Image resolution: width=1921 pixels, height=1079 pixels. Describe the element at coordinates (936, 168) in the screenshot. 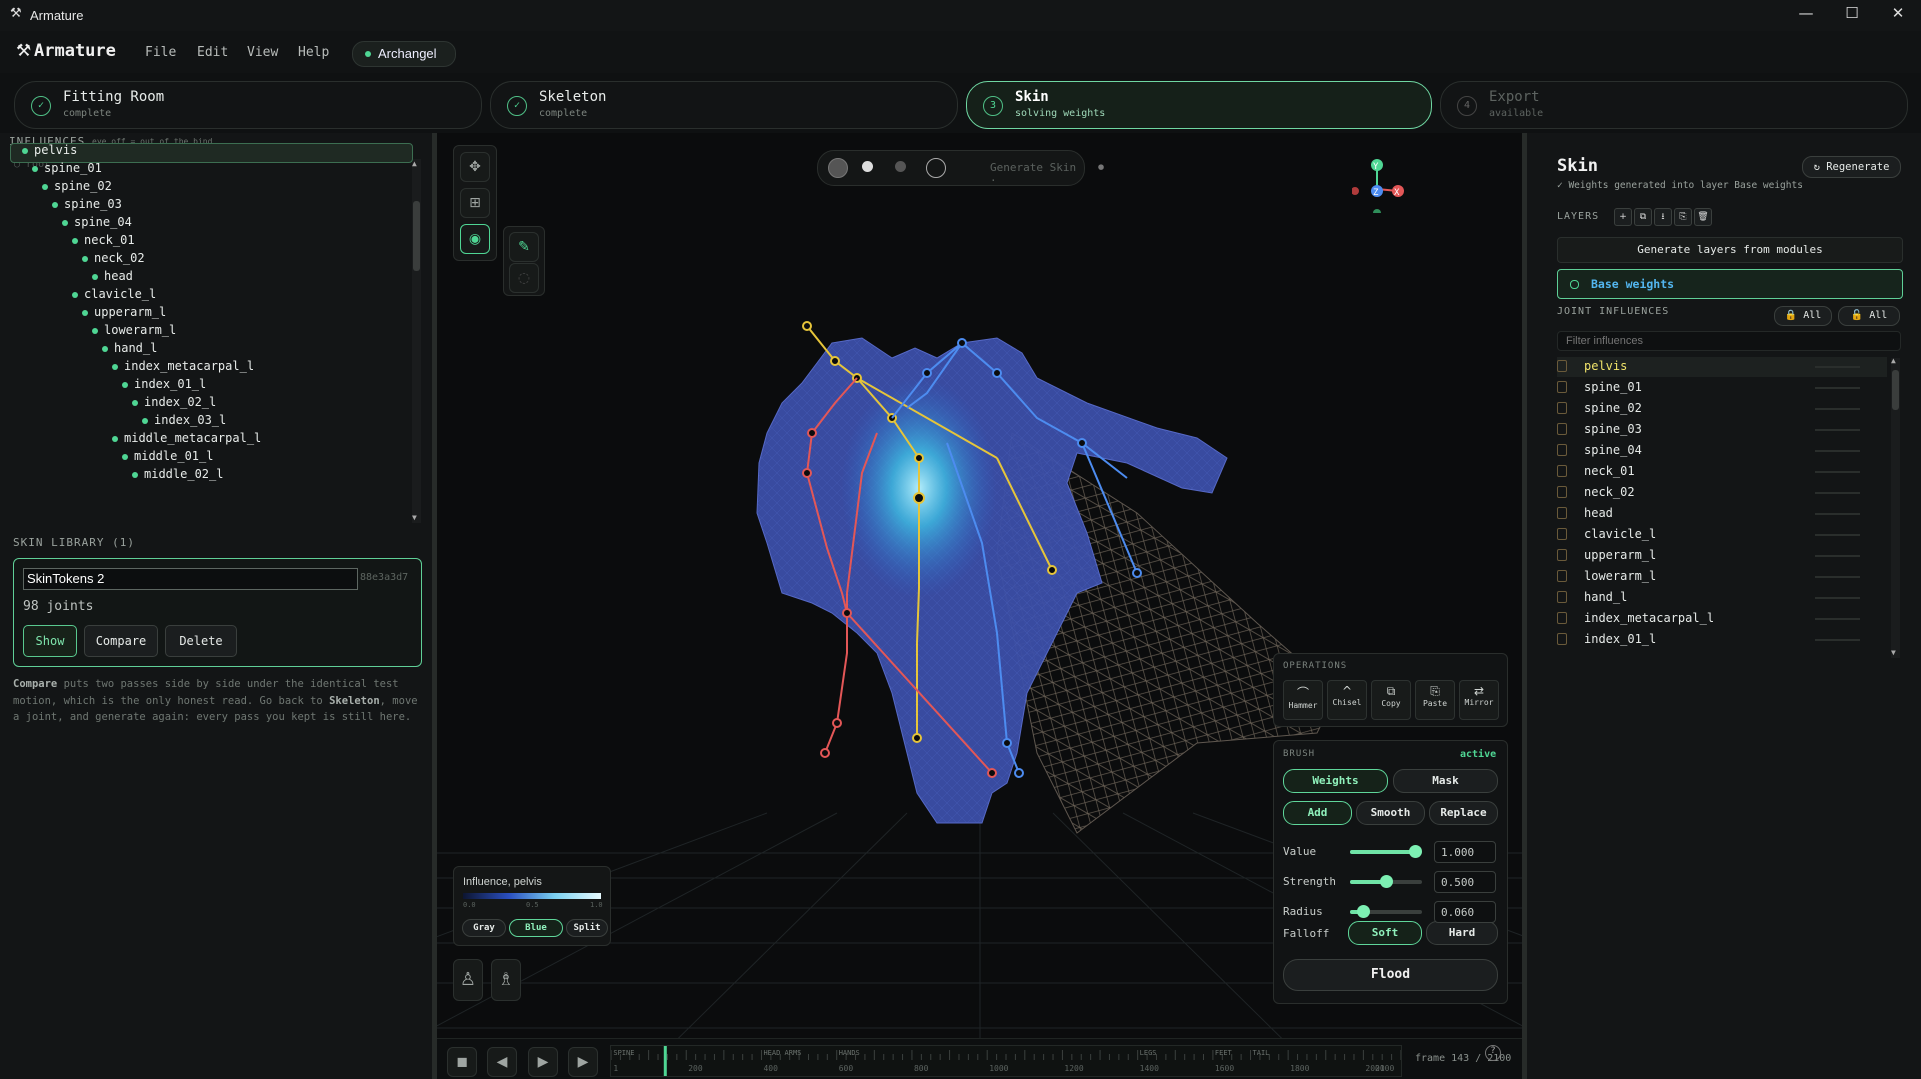

I see `wireframe-icon` at that location.